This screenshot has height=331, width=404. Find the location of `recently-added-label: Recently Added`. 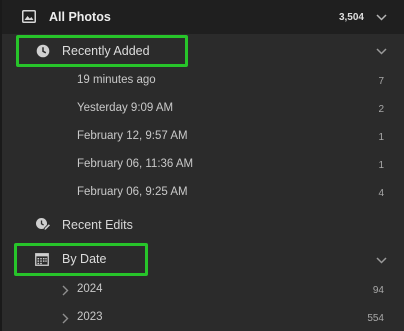

recently-added-label: Recently Added is located at coordinates (106, 51).